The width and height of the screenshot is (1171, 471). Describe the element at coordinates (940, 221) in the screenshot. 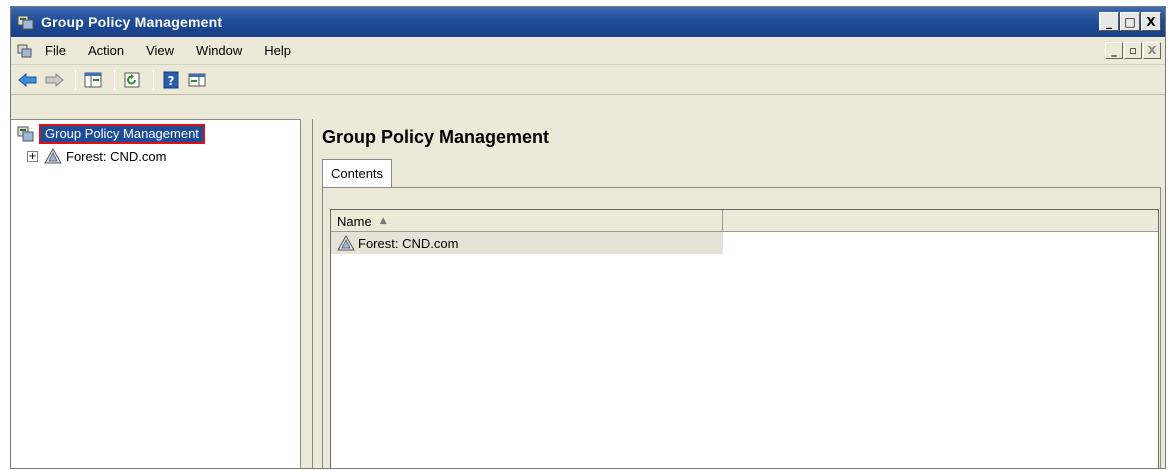

I see `column-header-empty` at that location.